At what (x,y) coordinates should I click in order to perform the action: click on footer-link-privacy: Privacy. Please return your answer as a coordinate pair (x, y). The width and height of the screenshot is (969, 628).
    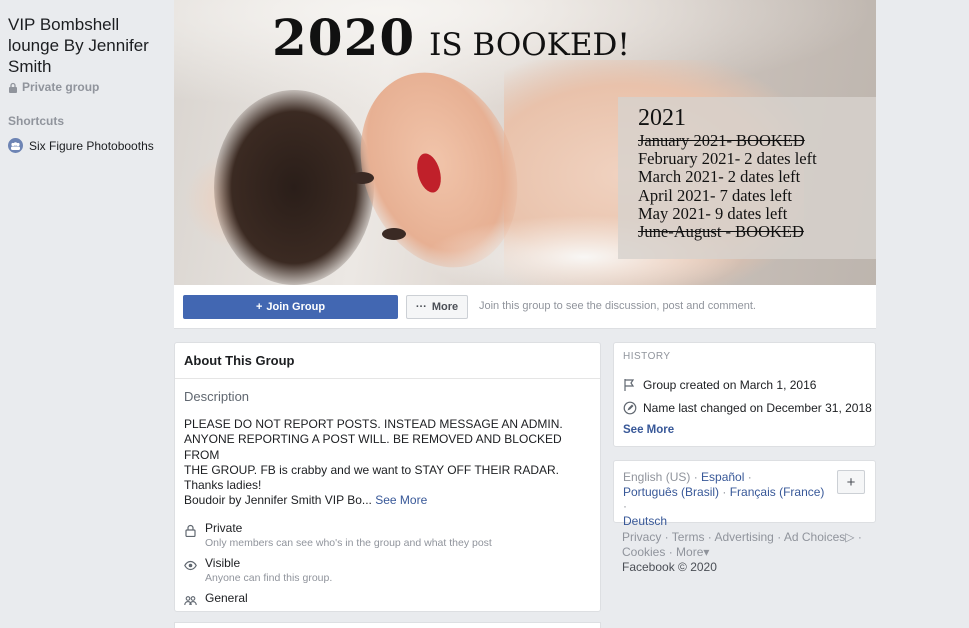
    Looking at the image, I should click on (641, 537).